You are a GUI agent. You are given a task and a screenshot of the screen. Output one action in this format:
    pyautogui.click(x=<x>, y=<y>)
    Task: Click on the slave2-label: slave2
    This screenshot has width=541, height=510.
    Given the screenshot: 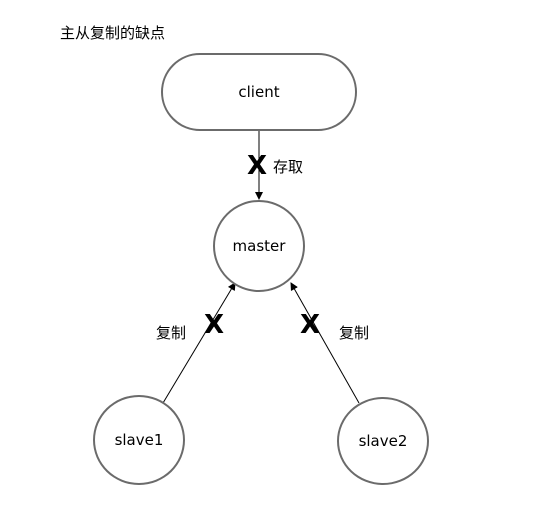 What is the action you would take?
    pyautogui.click(x=383, y=441)
    